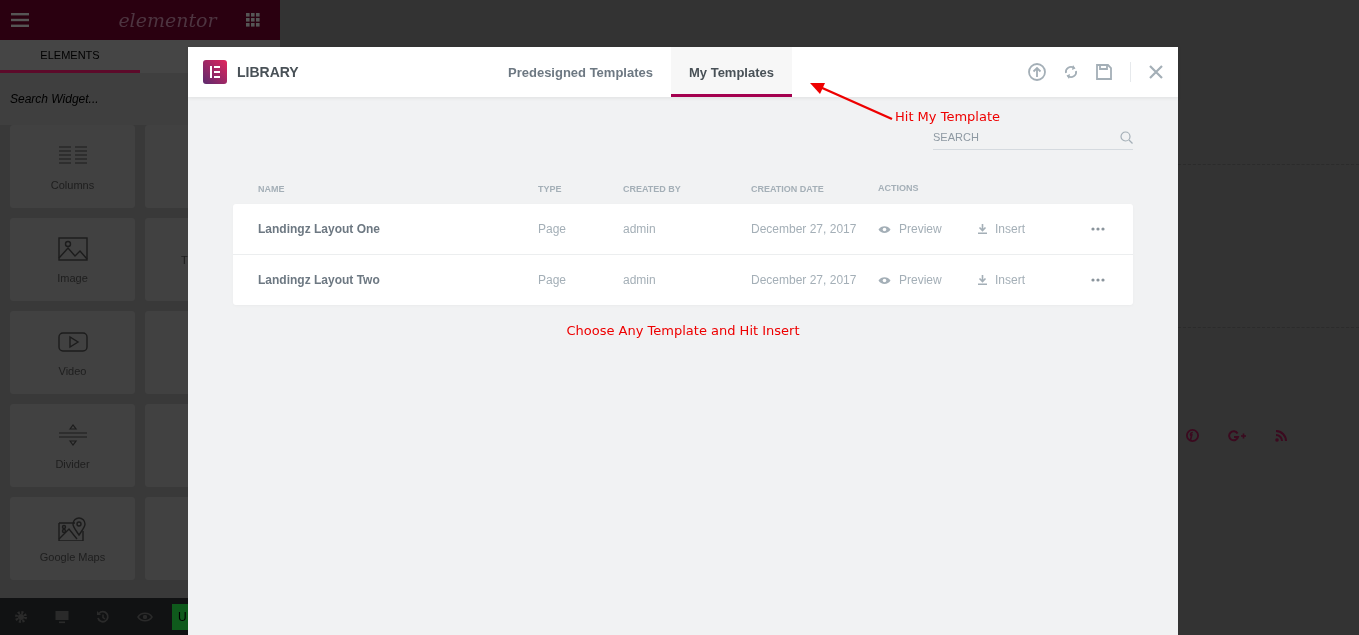 This screenshot has height=635, width=1359. Describe the element at coordinates (1237, 435) in the screenshot. I see `google-plus-icon` at that location.